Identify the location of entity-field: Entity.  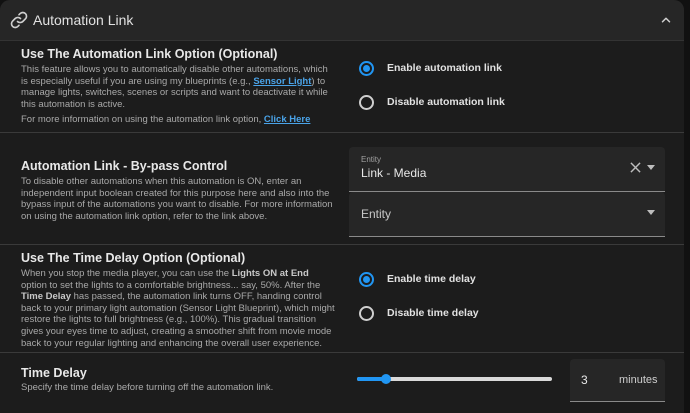
(507, 214).